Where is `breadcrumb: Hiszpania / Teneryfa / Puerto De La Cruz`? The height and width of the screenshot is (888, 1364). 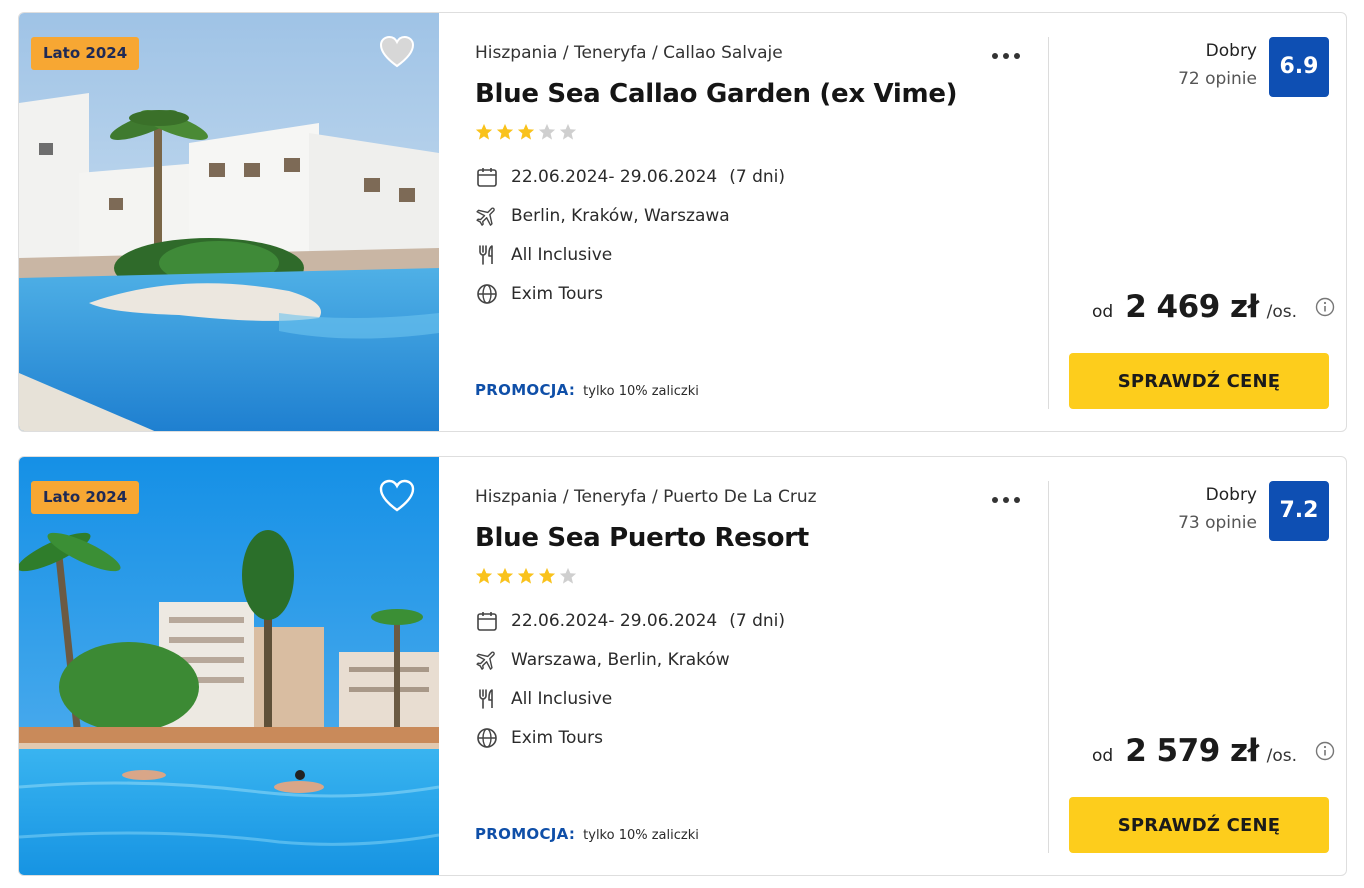 breadcrumb: Hiszpania / Teneryfa / Puerto De La Cruz is located at coordinates (646, 497).